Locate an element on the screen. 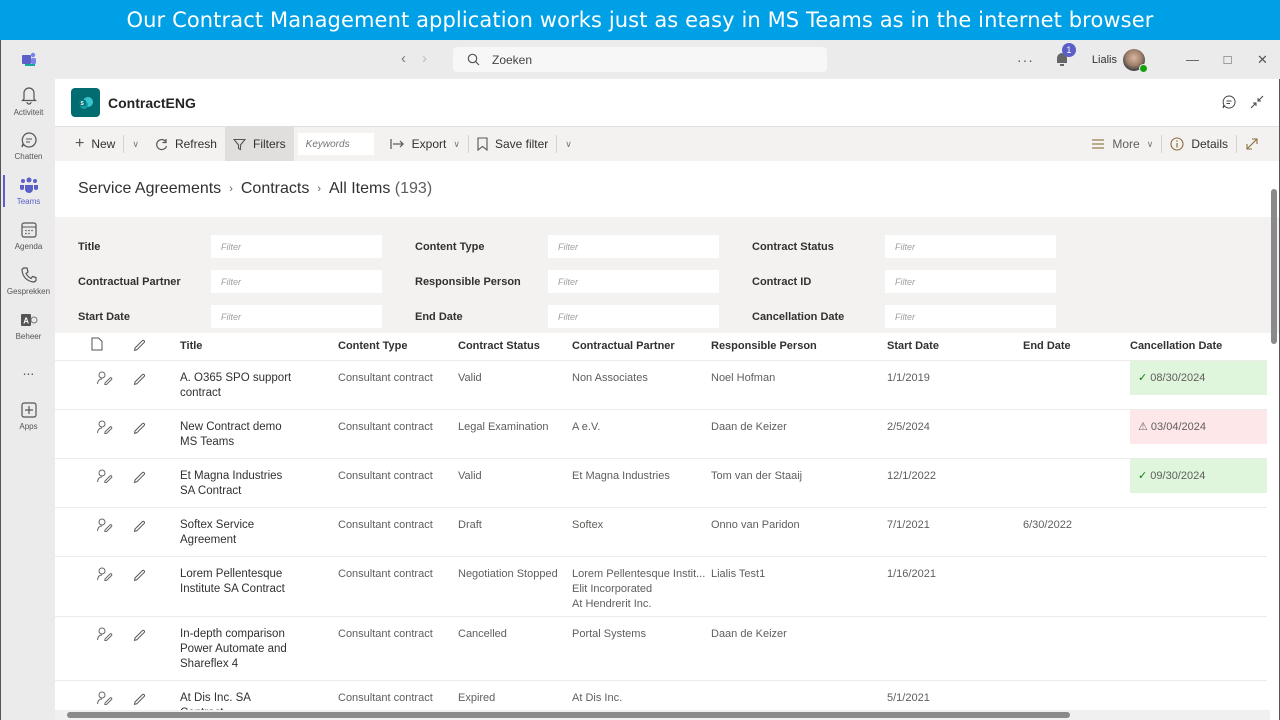 Image resolution: width=1280 pixels, height=720 pixels. rail-item-apps: Apps is located at coordinates (28, 416).